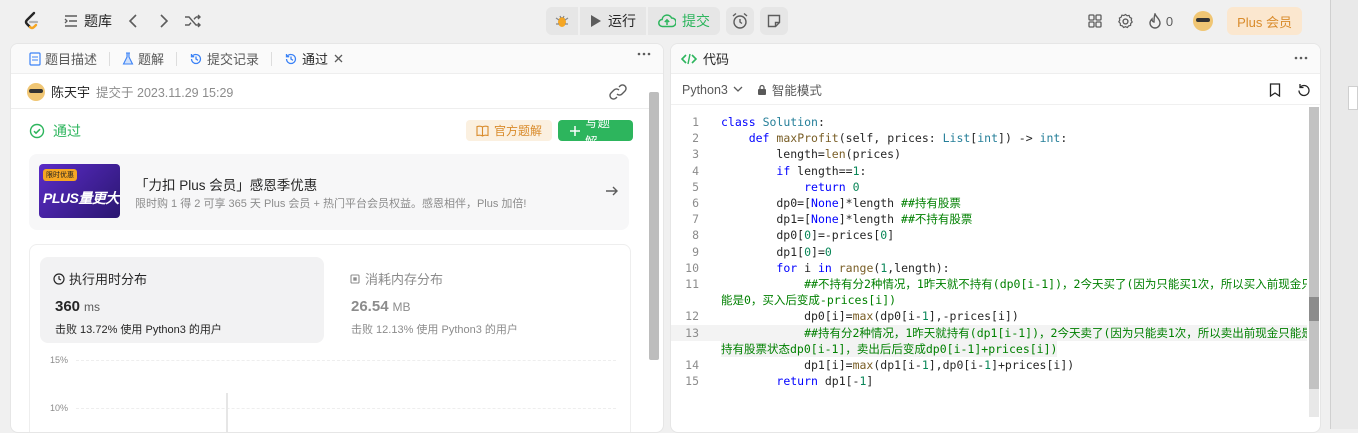  What do you see at coordinates (618, 92) in the screenshot?
I see `link-icon` at bounding box center [618, 92].